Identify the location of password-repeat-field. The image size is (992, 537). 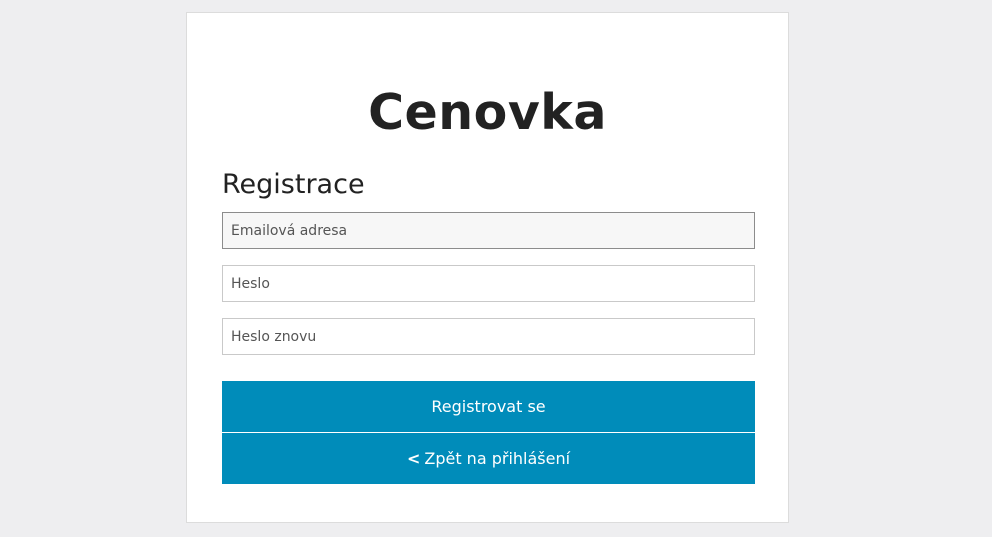
(488, 336).